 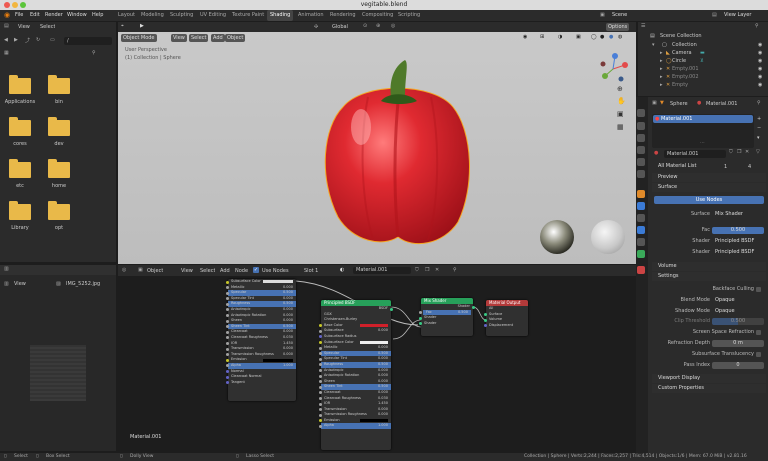 I want to click on ssr-checkbox, so click(x=758, y=332).